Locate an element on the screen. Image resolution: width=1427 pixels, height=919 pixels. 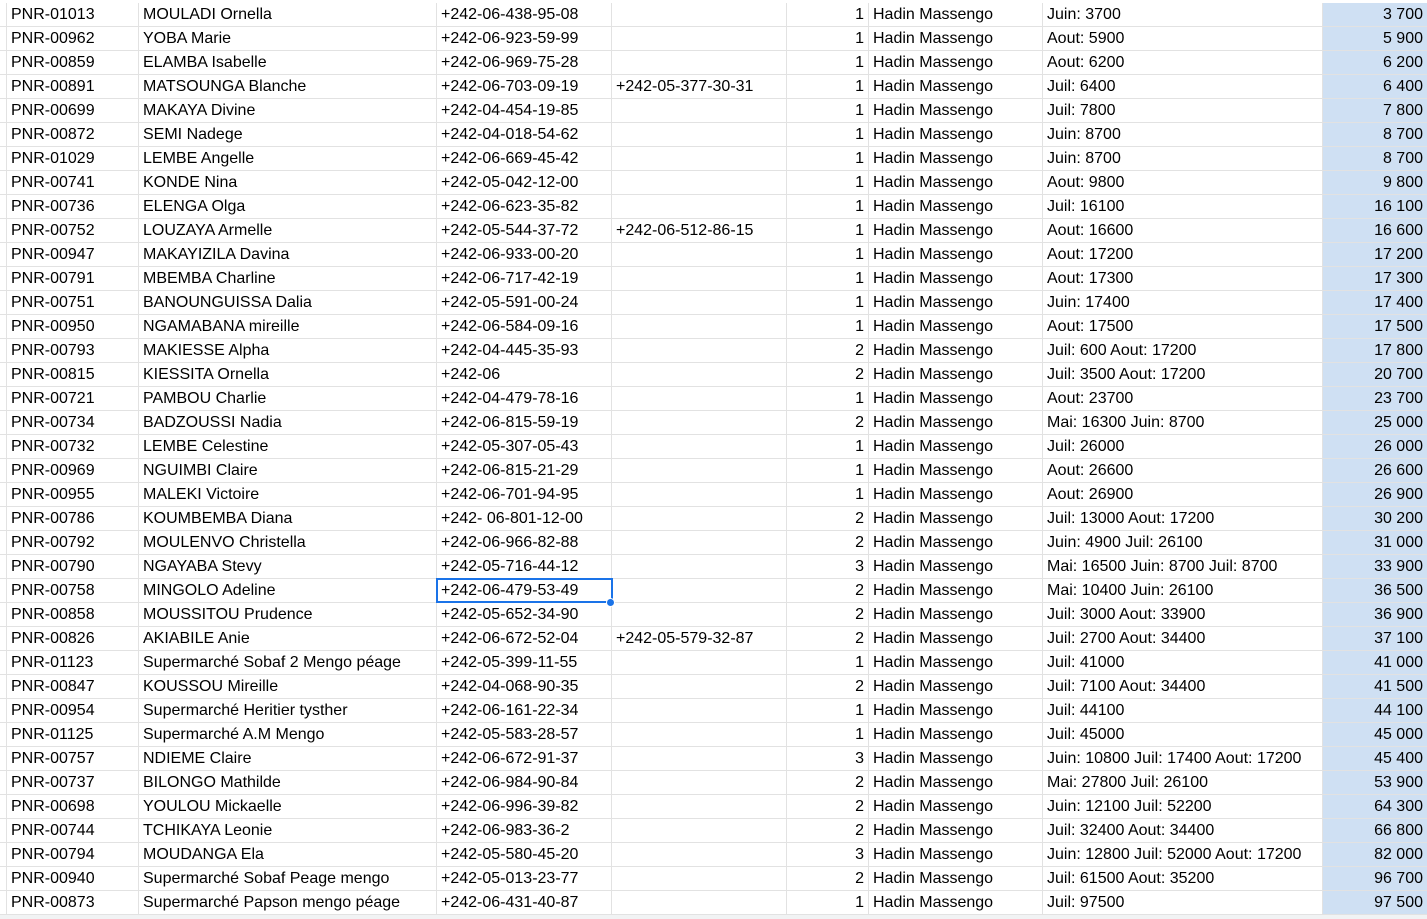
months-cell: Juil: 32400 Aout: 34400 is located at coordinates (1183, 830).